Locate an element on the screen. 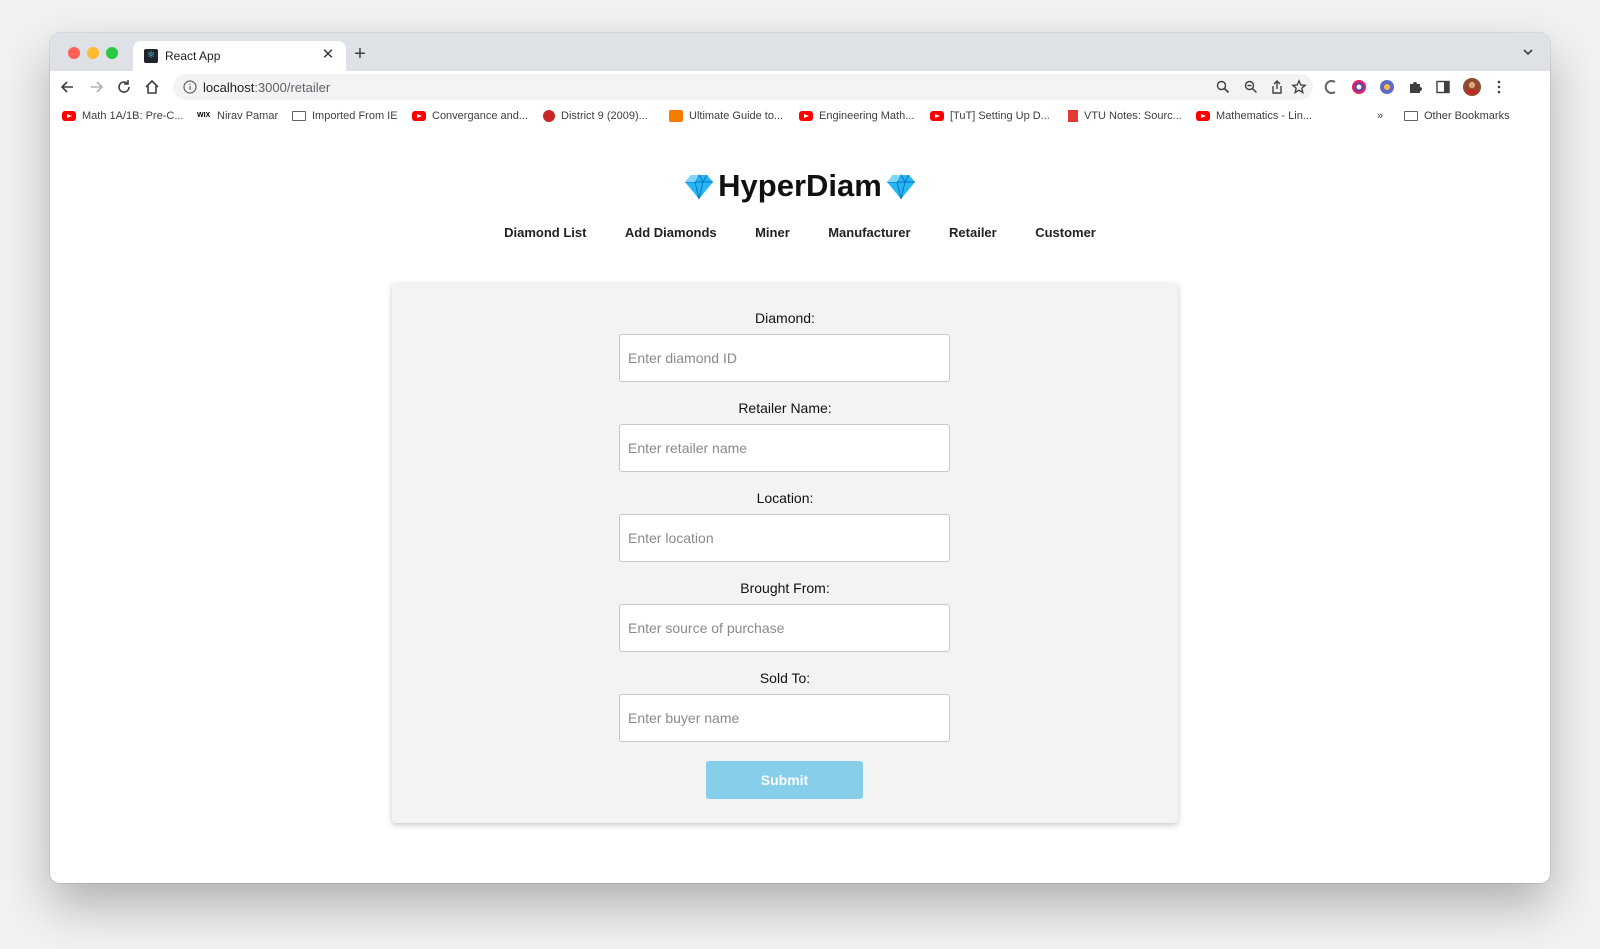  extension-color-picker-icon is located at coordinates (1359, 87).